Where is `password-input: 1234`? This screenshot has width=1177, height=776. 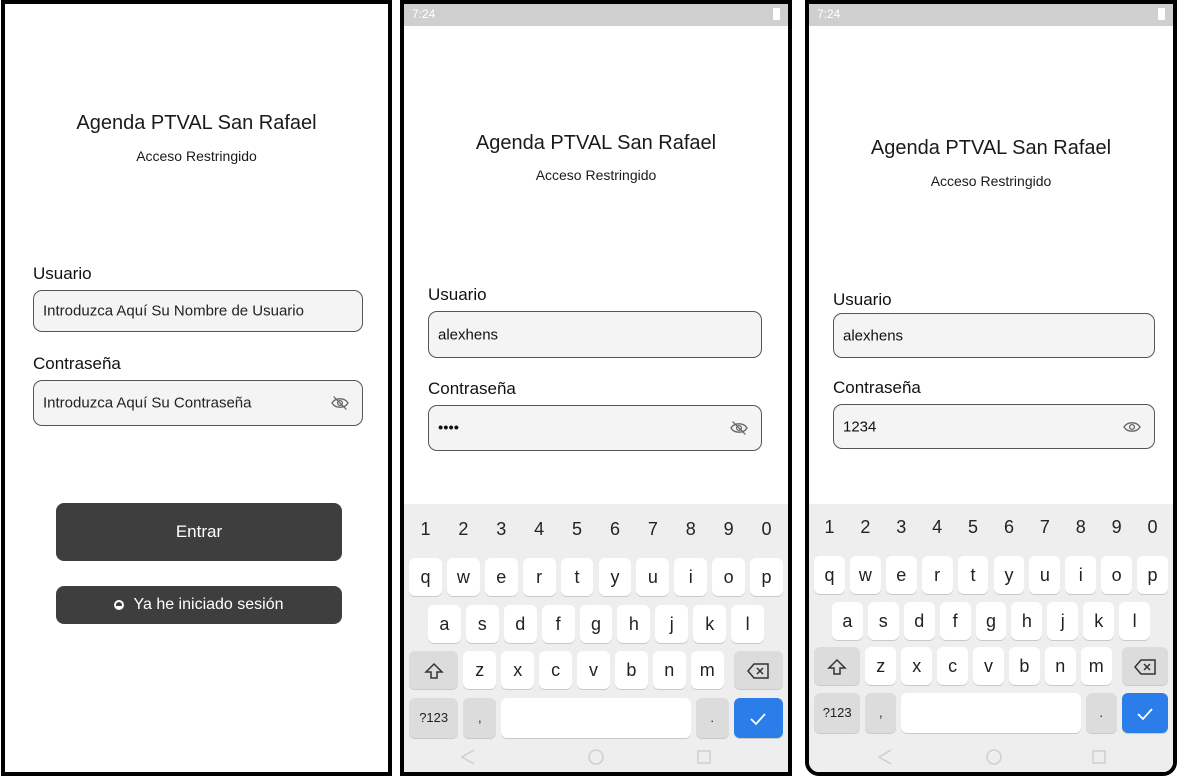 password-input: 1234 is located at coordinates (994, 426).